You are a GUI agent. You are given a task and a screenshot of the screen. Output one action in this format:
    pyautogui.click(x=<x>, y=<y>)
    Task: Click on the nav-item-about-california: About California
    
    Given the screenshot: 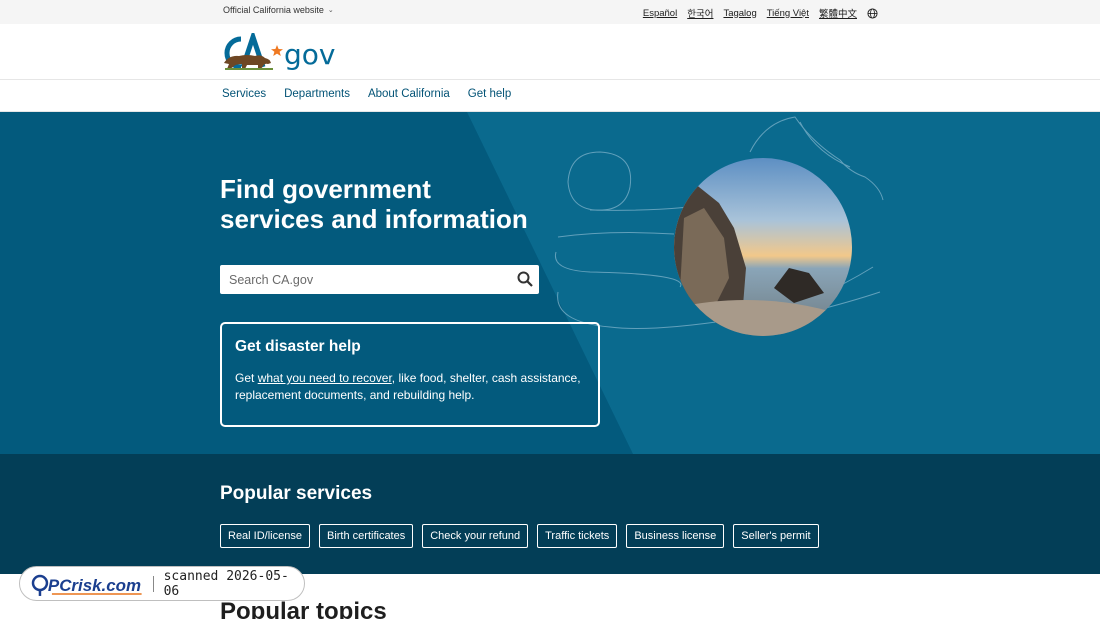 What is the action you would take?
    pyautogui.click(x=409, y=94)
    